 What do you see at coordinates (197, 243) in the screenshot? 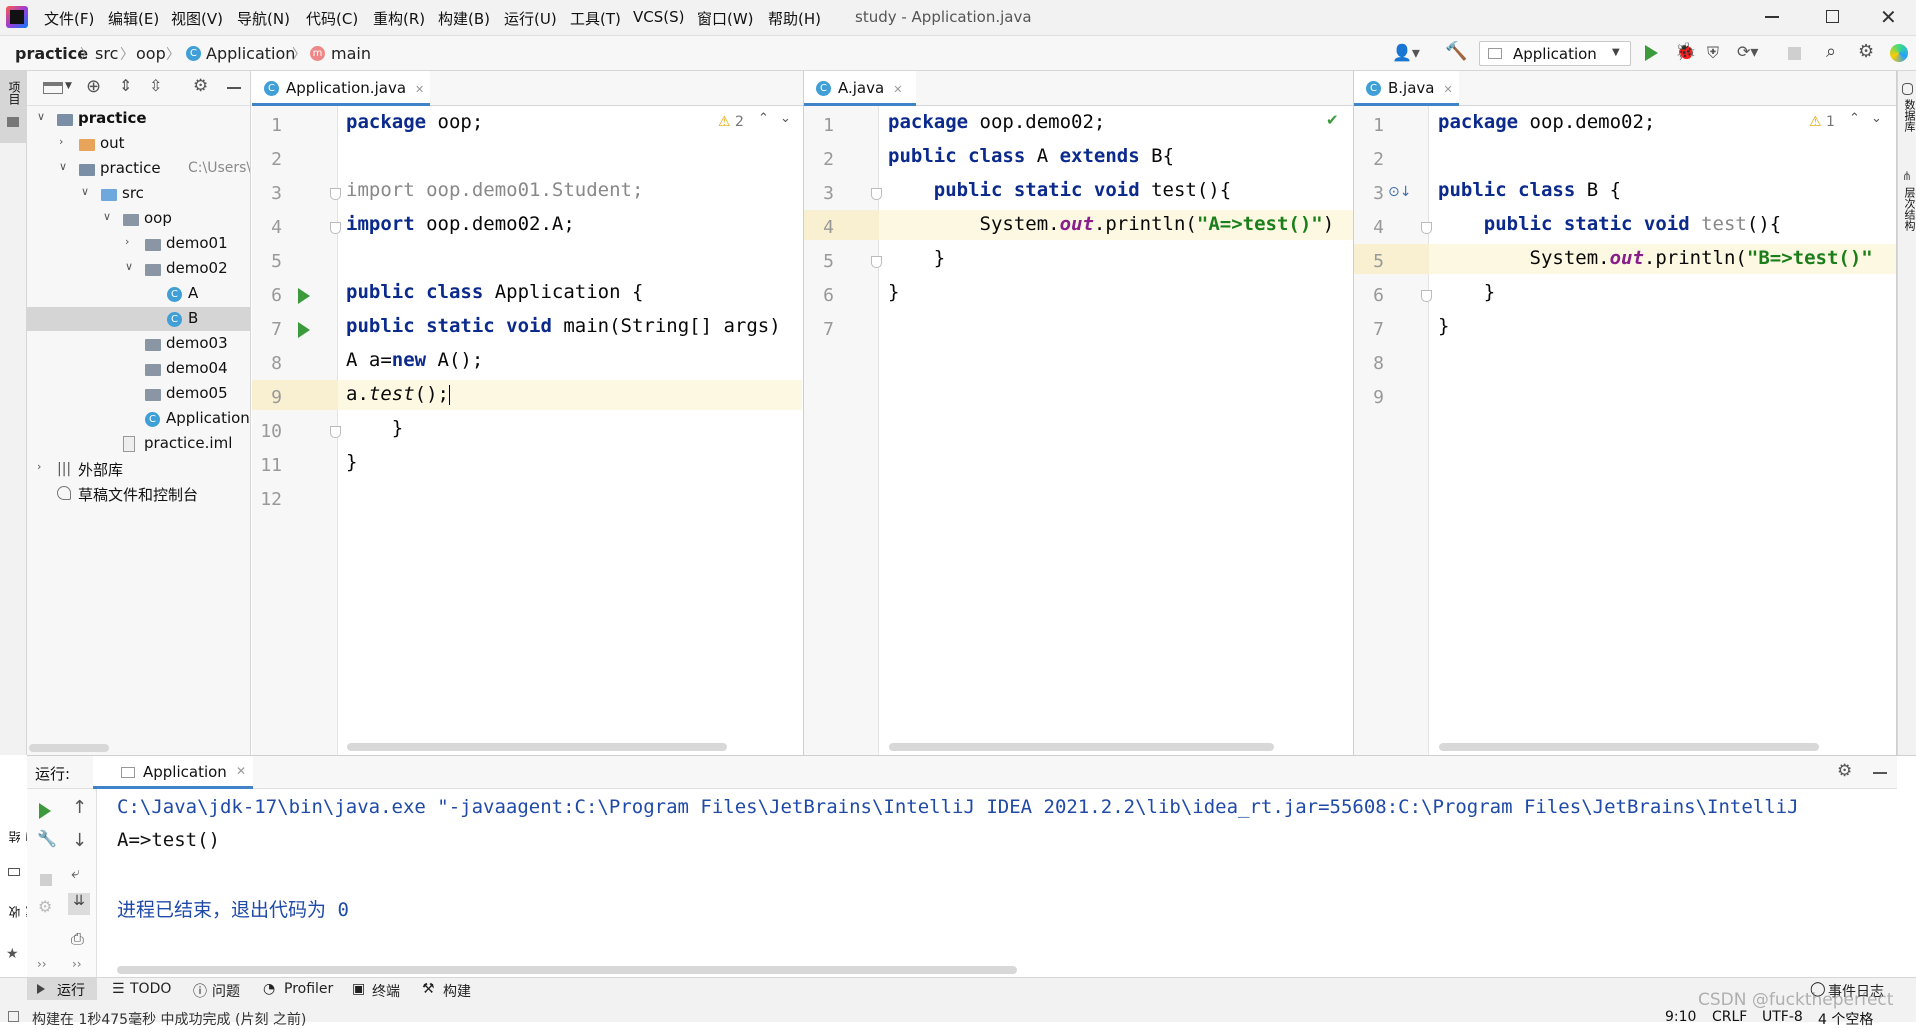
I see `tree-item-demo01: demo01` at bounding box center [197, 243].